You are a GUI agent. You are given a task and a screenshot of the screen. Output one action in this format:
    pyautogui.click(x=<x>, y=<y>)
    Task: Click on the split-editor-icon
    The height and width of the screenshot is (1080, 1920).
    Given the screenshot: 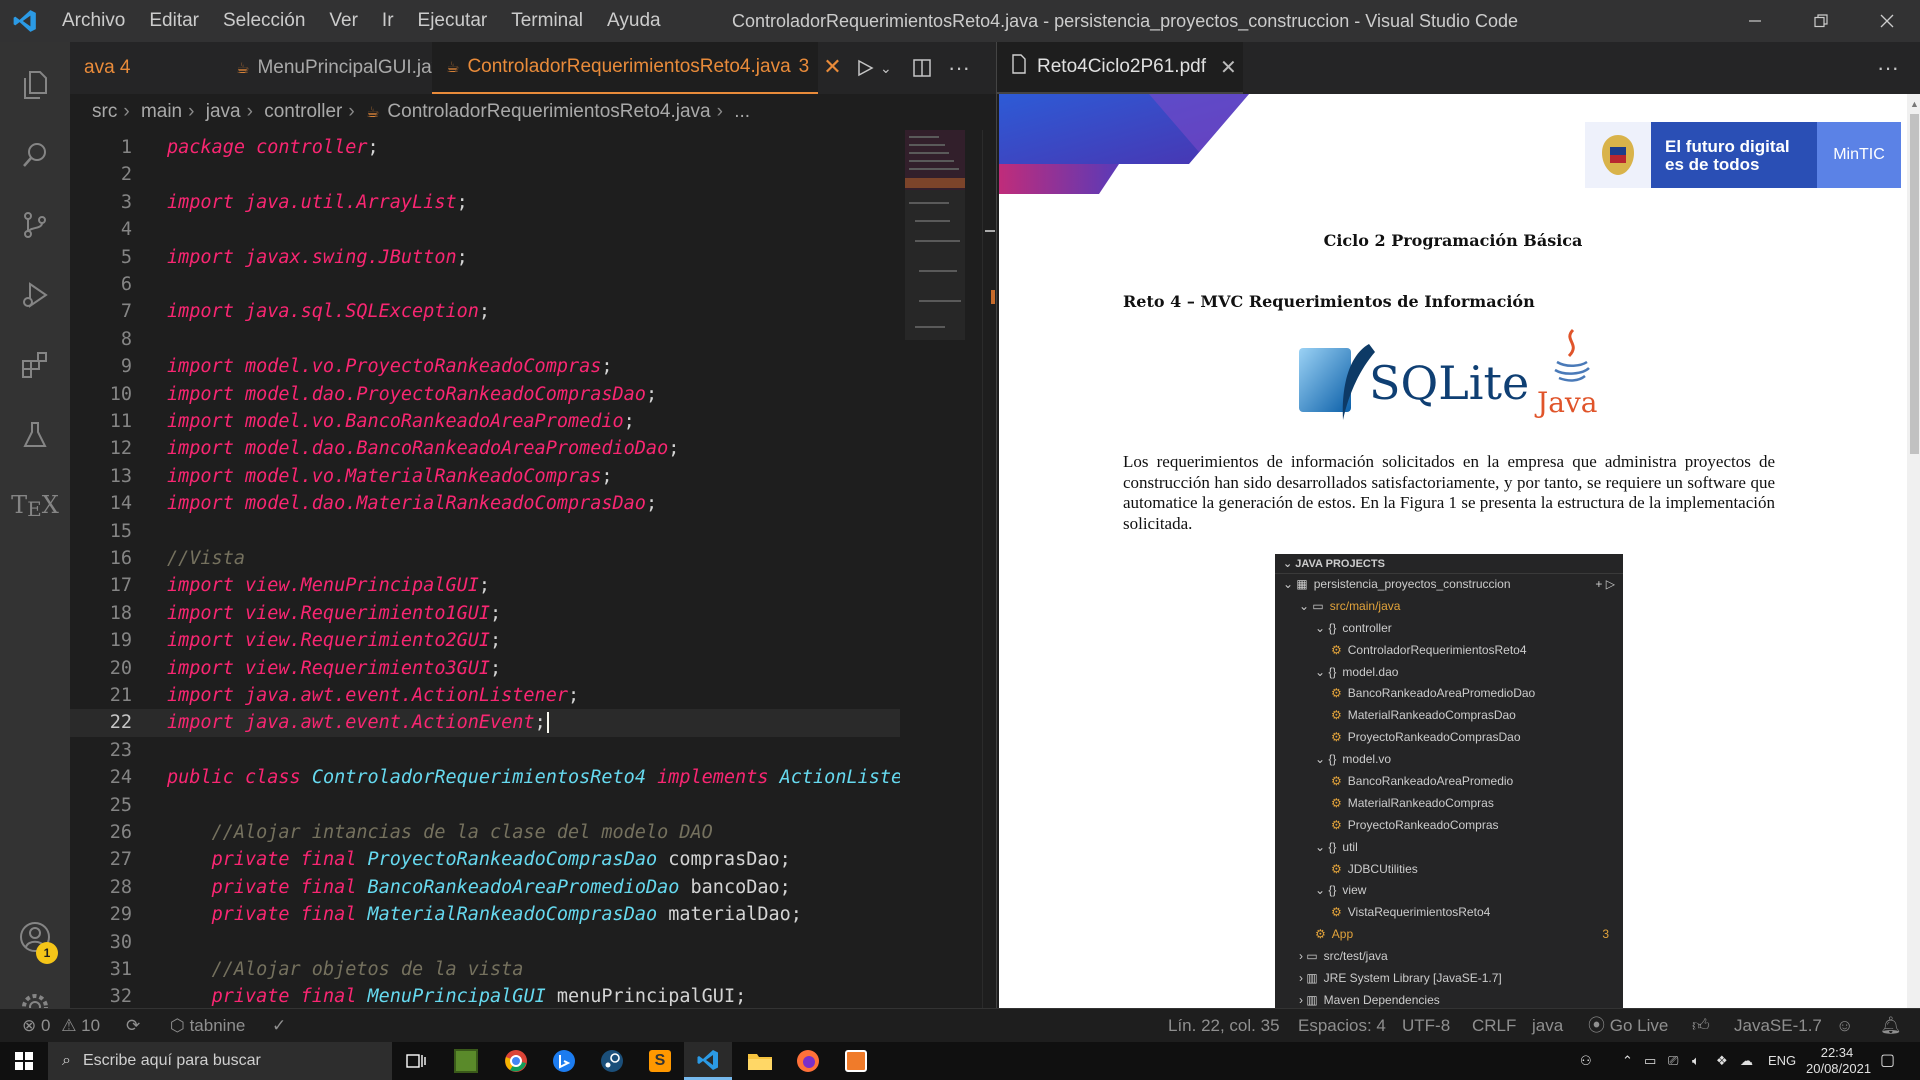 What is the action you would take?
    pyautogui.click(x=922, y=68)
    